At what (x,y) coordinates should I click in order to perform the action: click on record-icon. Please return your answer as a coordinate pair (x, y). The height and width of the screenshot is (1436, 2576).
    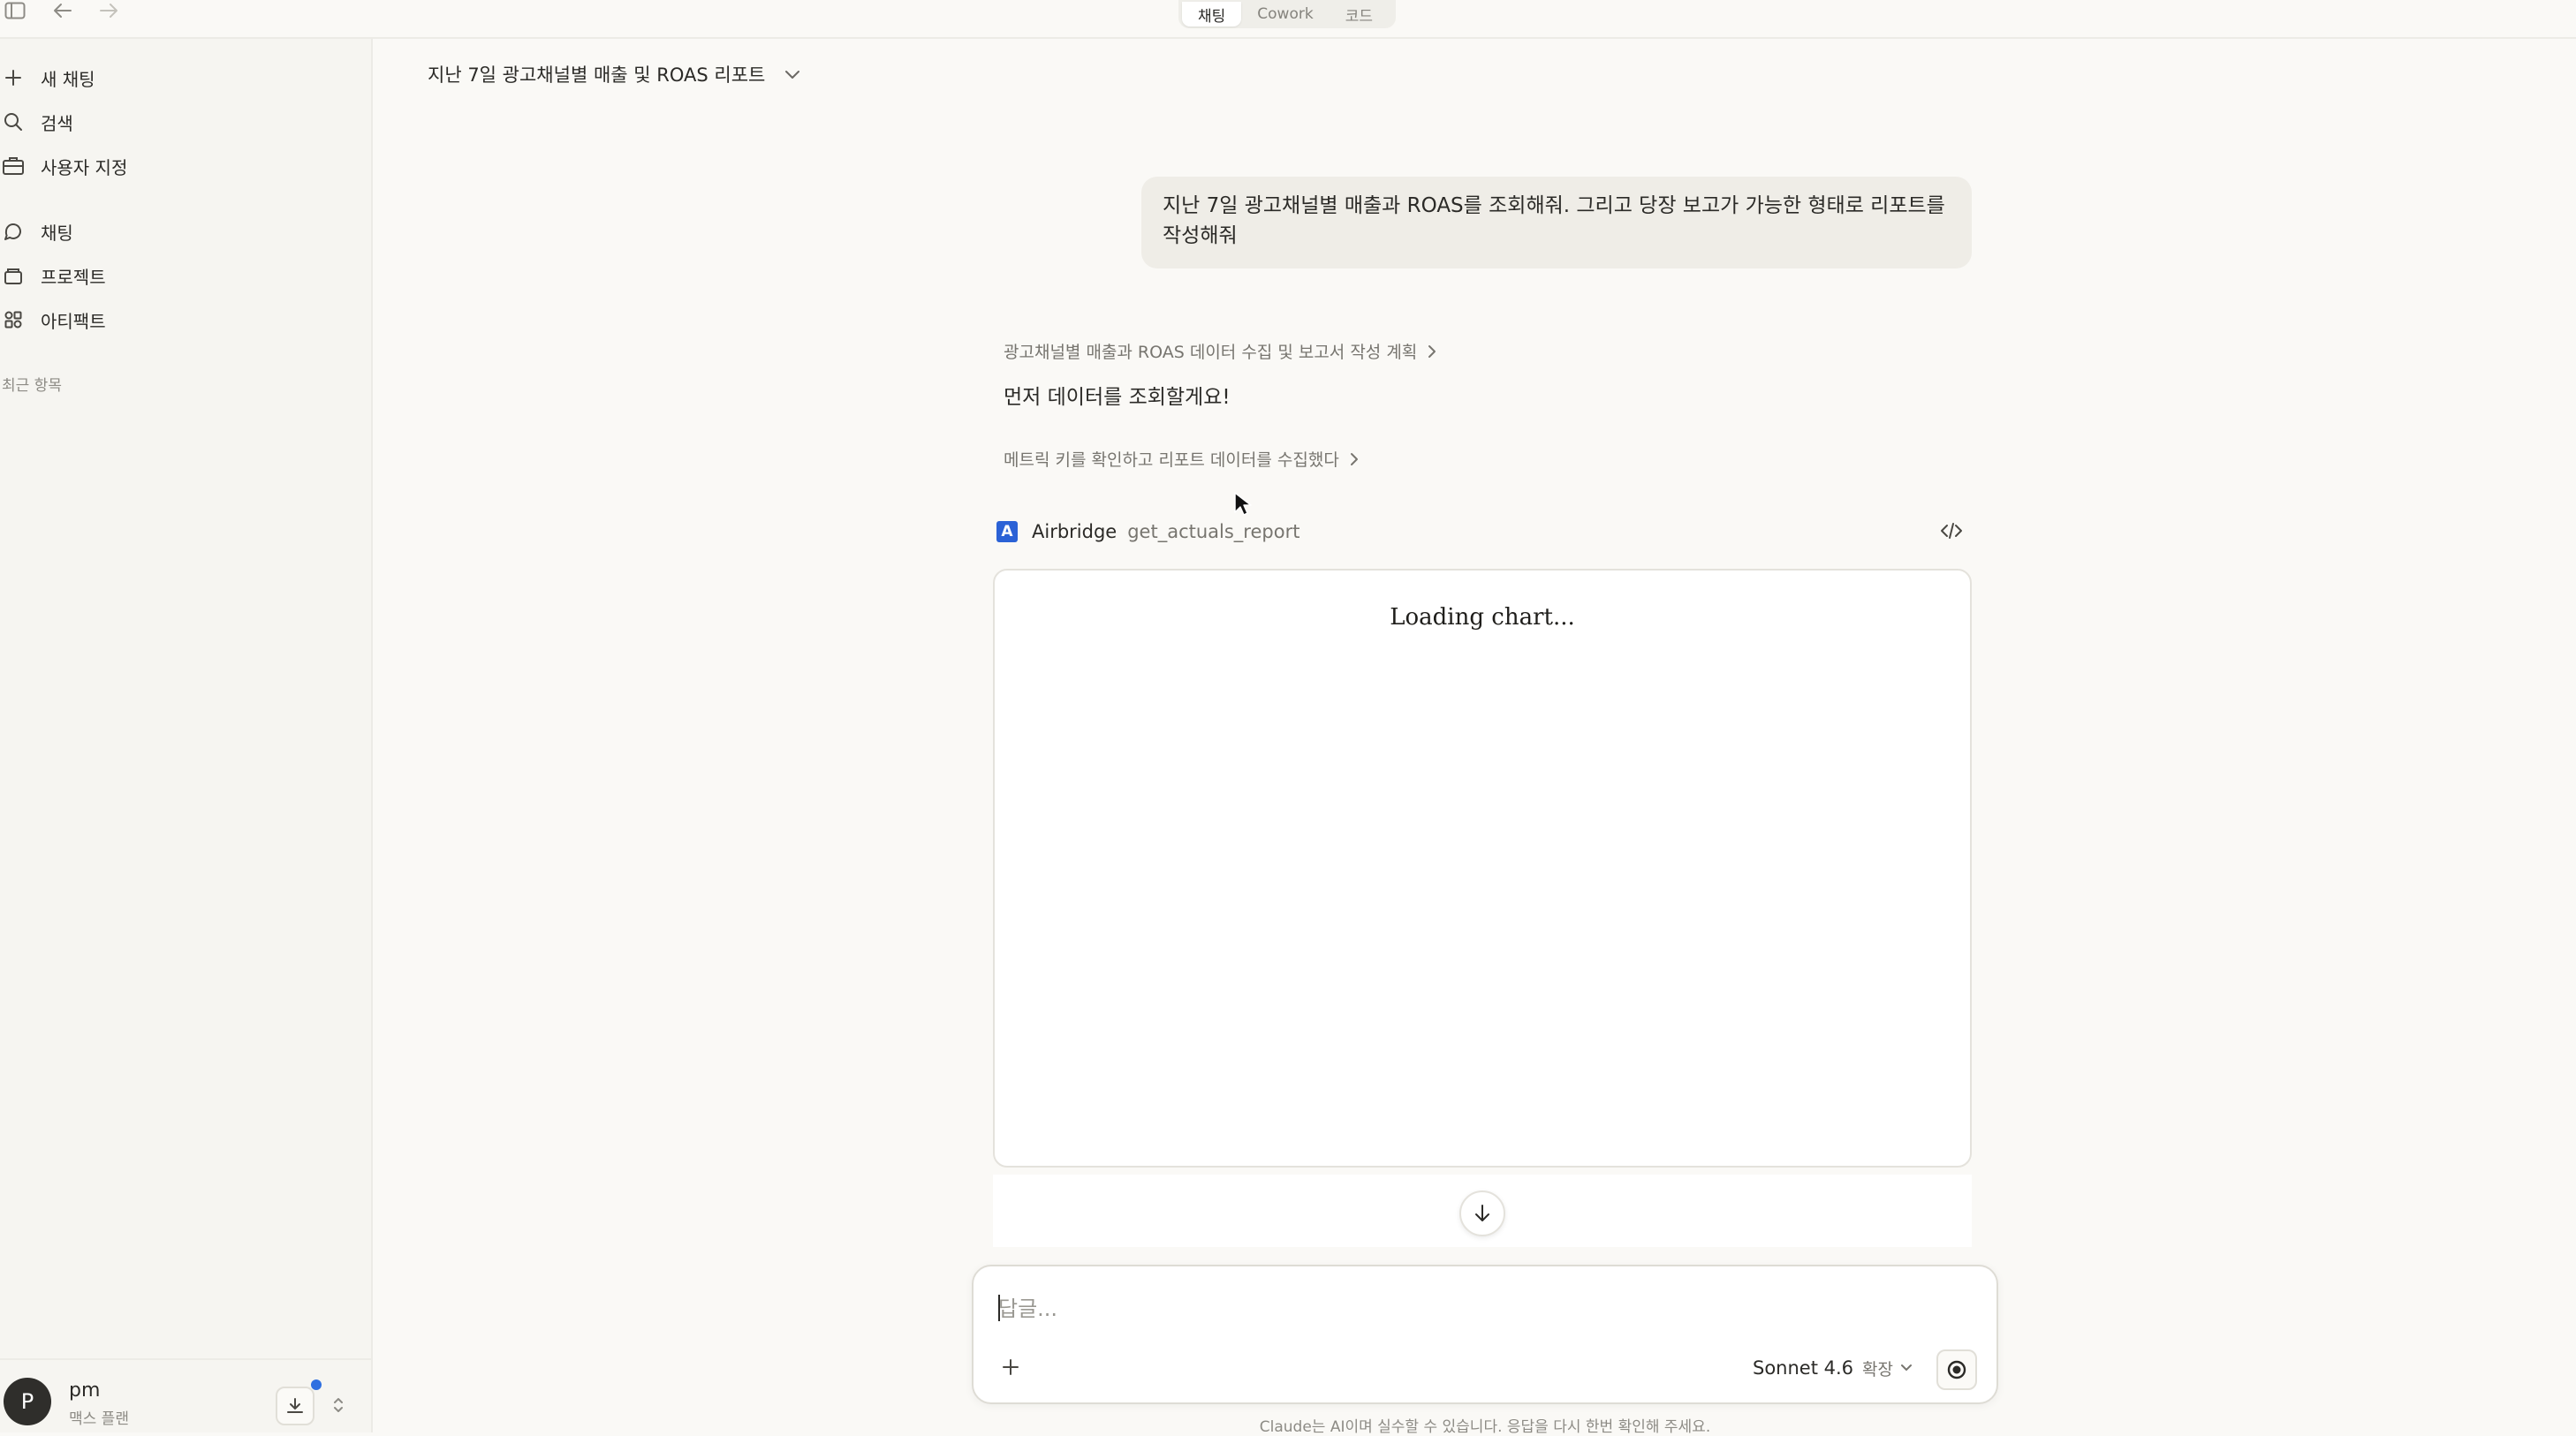
    Looking at the image, I should click on (1956, 1369).